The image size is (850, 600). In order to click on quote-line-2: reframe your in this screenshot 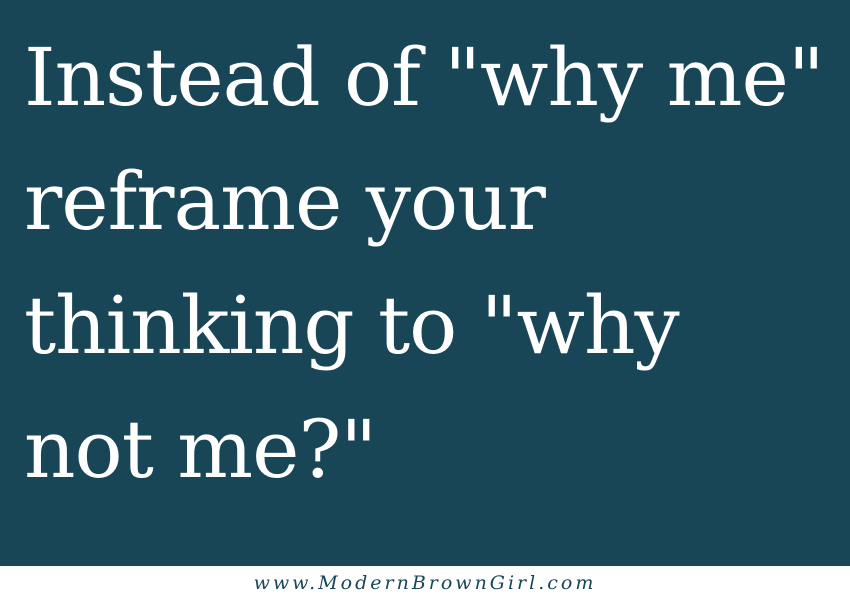, I will do `click(285, 201)`.